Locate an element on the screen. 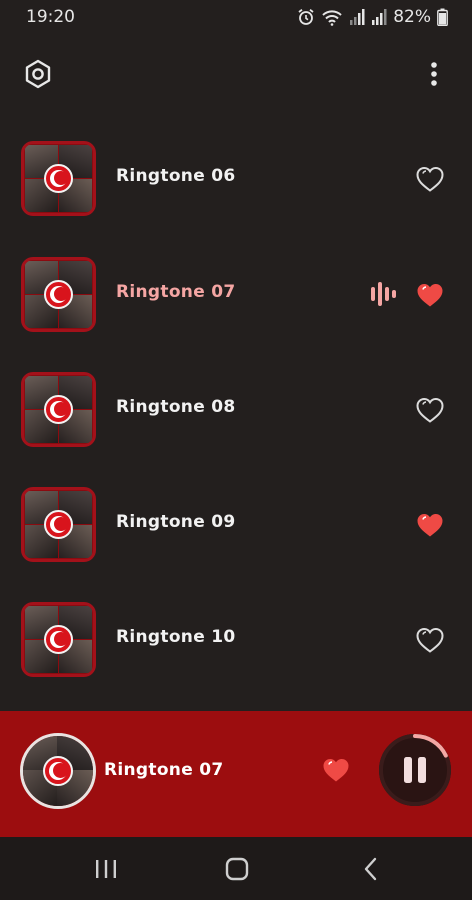  ringtone-title: Ringtone 06 is located at coordinates (176, 176).